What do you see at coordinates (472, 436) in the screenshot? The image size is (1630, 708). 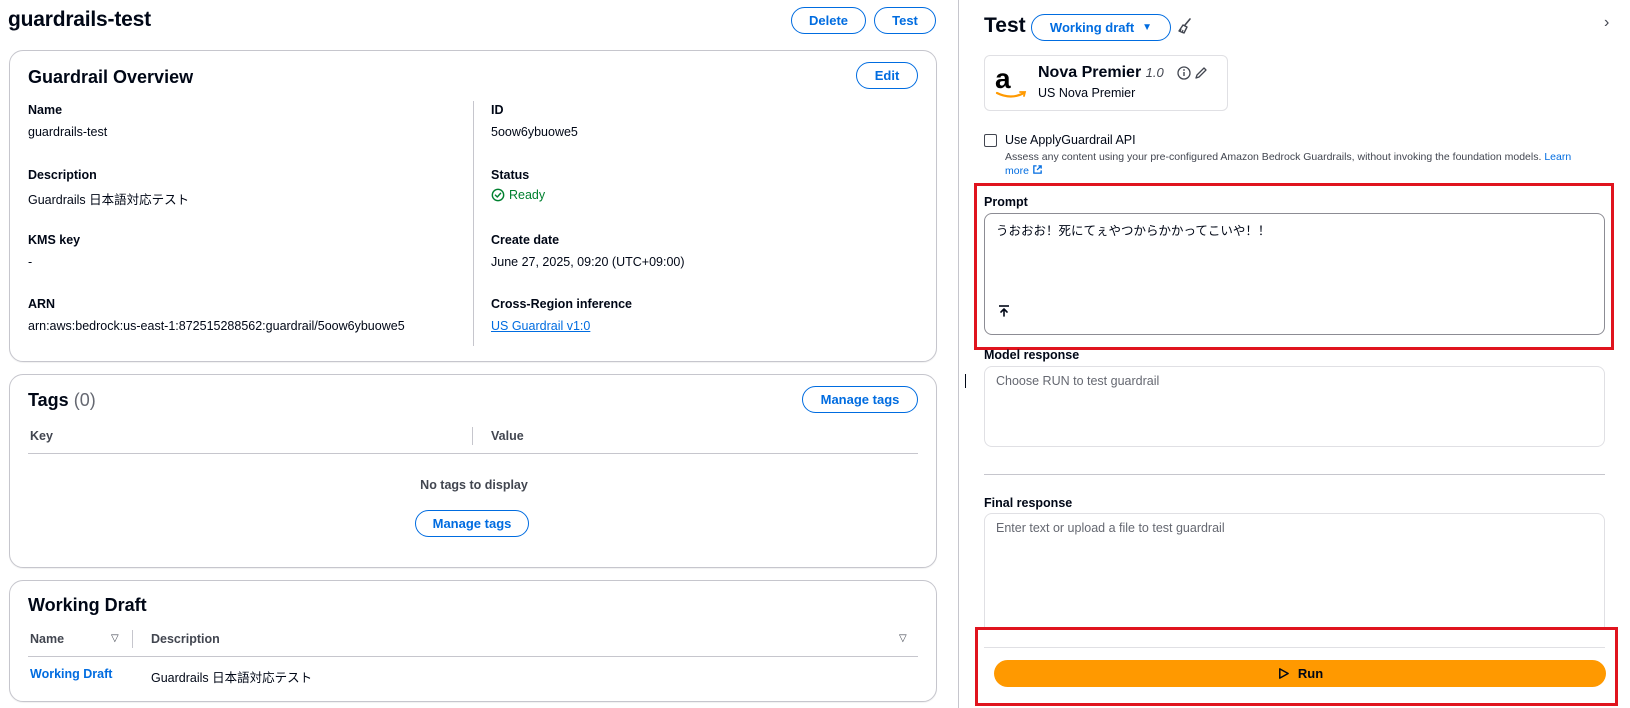 I see `tags-col-divider` at bounding box center [472, 436].